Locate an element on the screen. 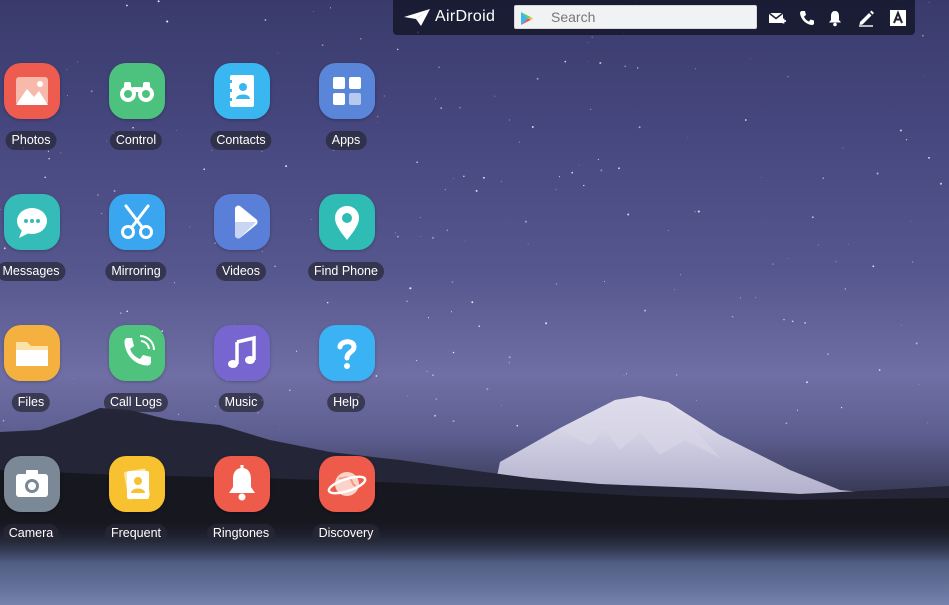 The height and width of the screenshot is (605, 949). app-label: Call Logs is located at coordinates (136, 402).